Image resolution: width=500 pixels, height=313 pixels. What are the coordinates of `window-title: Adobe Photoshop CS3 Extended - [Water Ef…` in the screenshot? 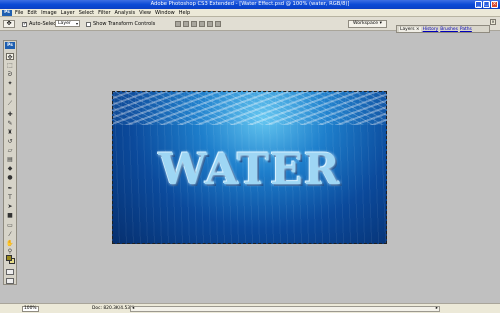 It's located at (250, 4).